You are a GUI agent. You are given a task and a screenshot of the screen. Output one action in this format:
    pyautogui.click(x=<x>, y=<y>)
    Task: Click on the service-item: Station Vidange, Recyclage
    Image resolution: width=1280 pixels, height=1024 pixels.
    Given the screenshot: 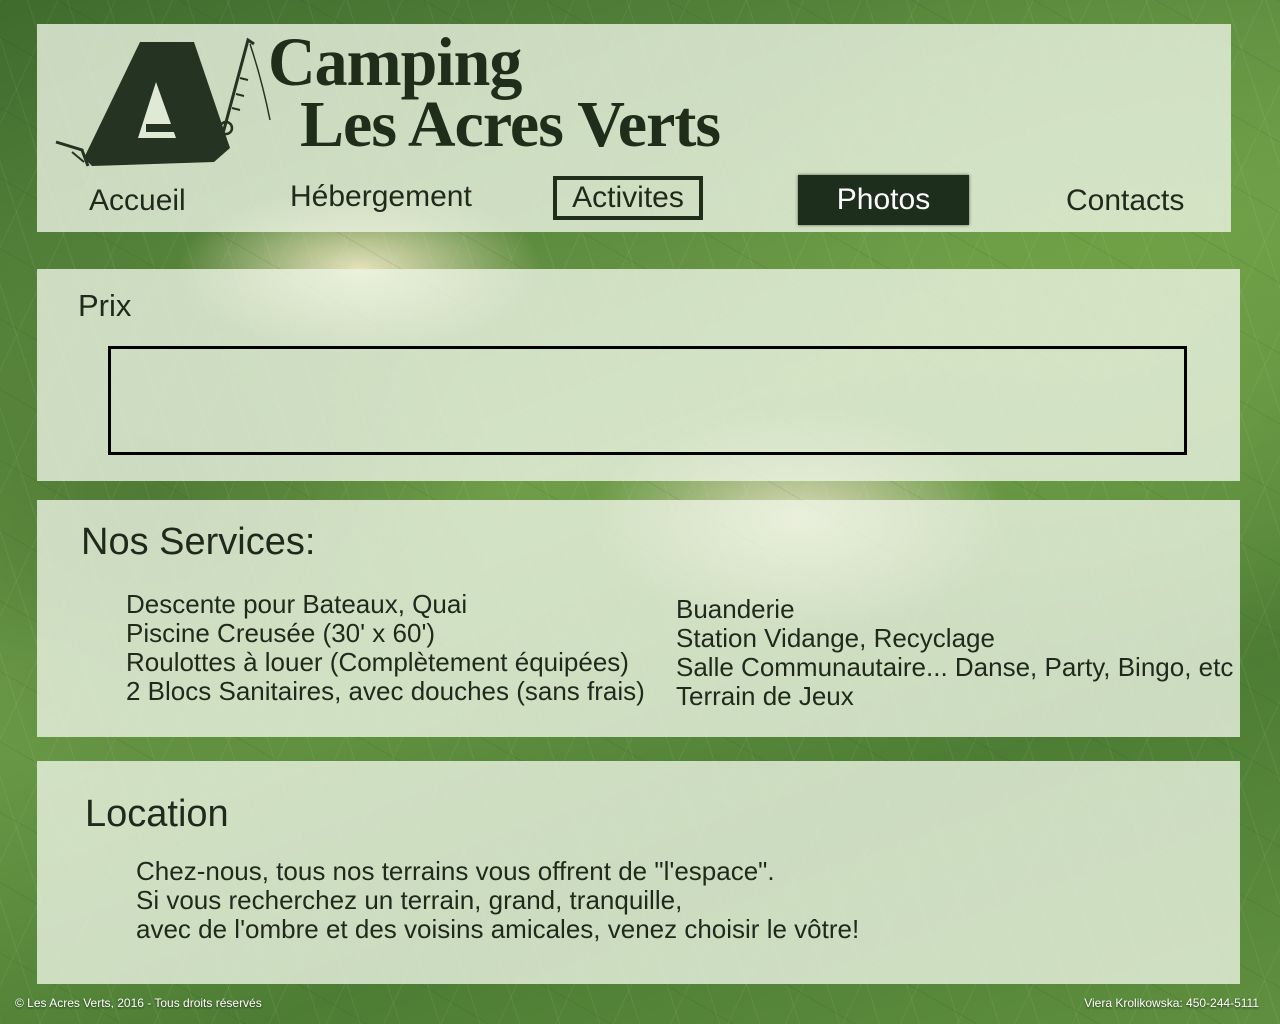 What is the action you would take?
    pyautogui.click(x=835, y=638)
    